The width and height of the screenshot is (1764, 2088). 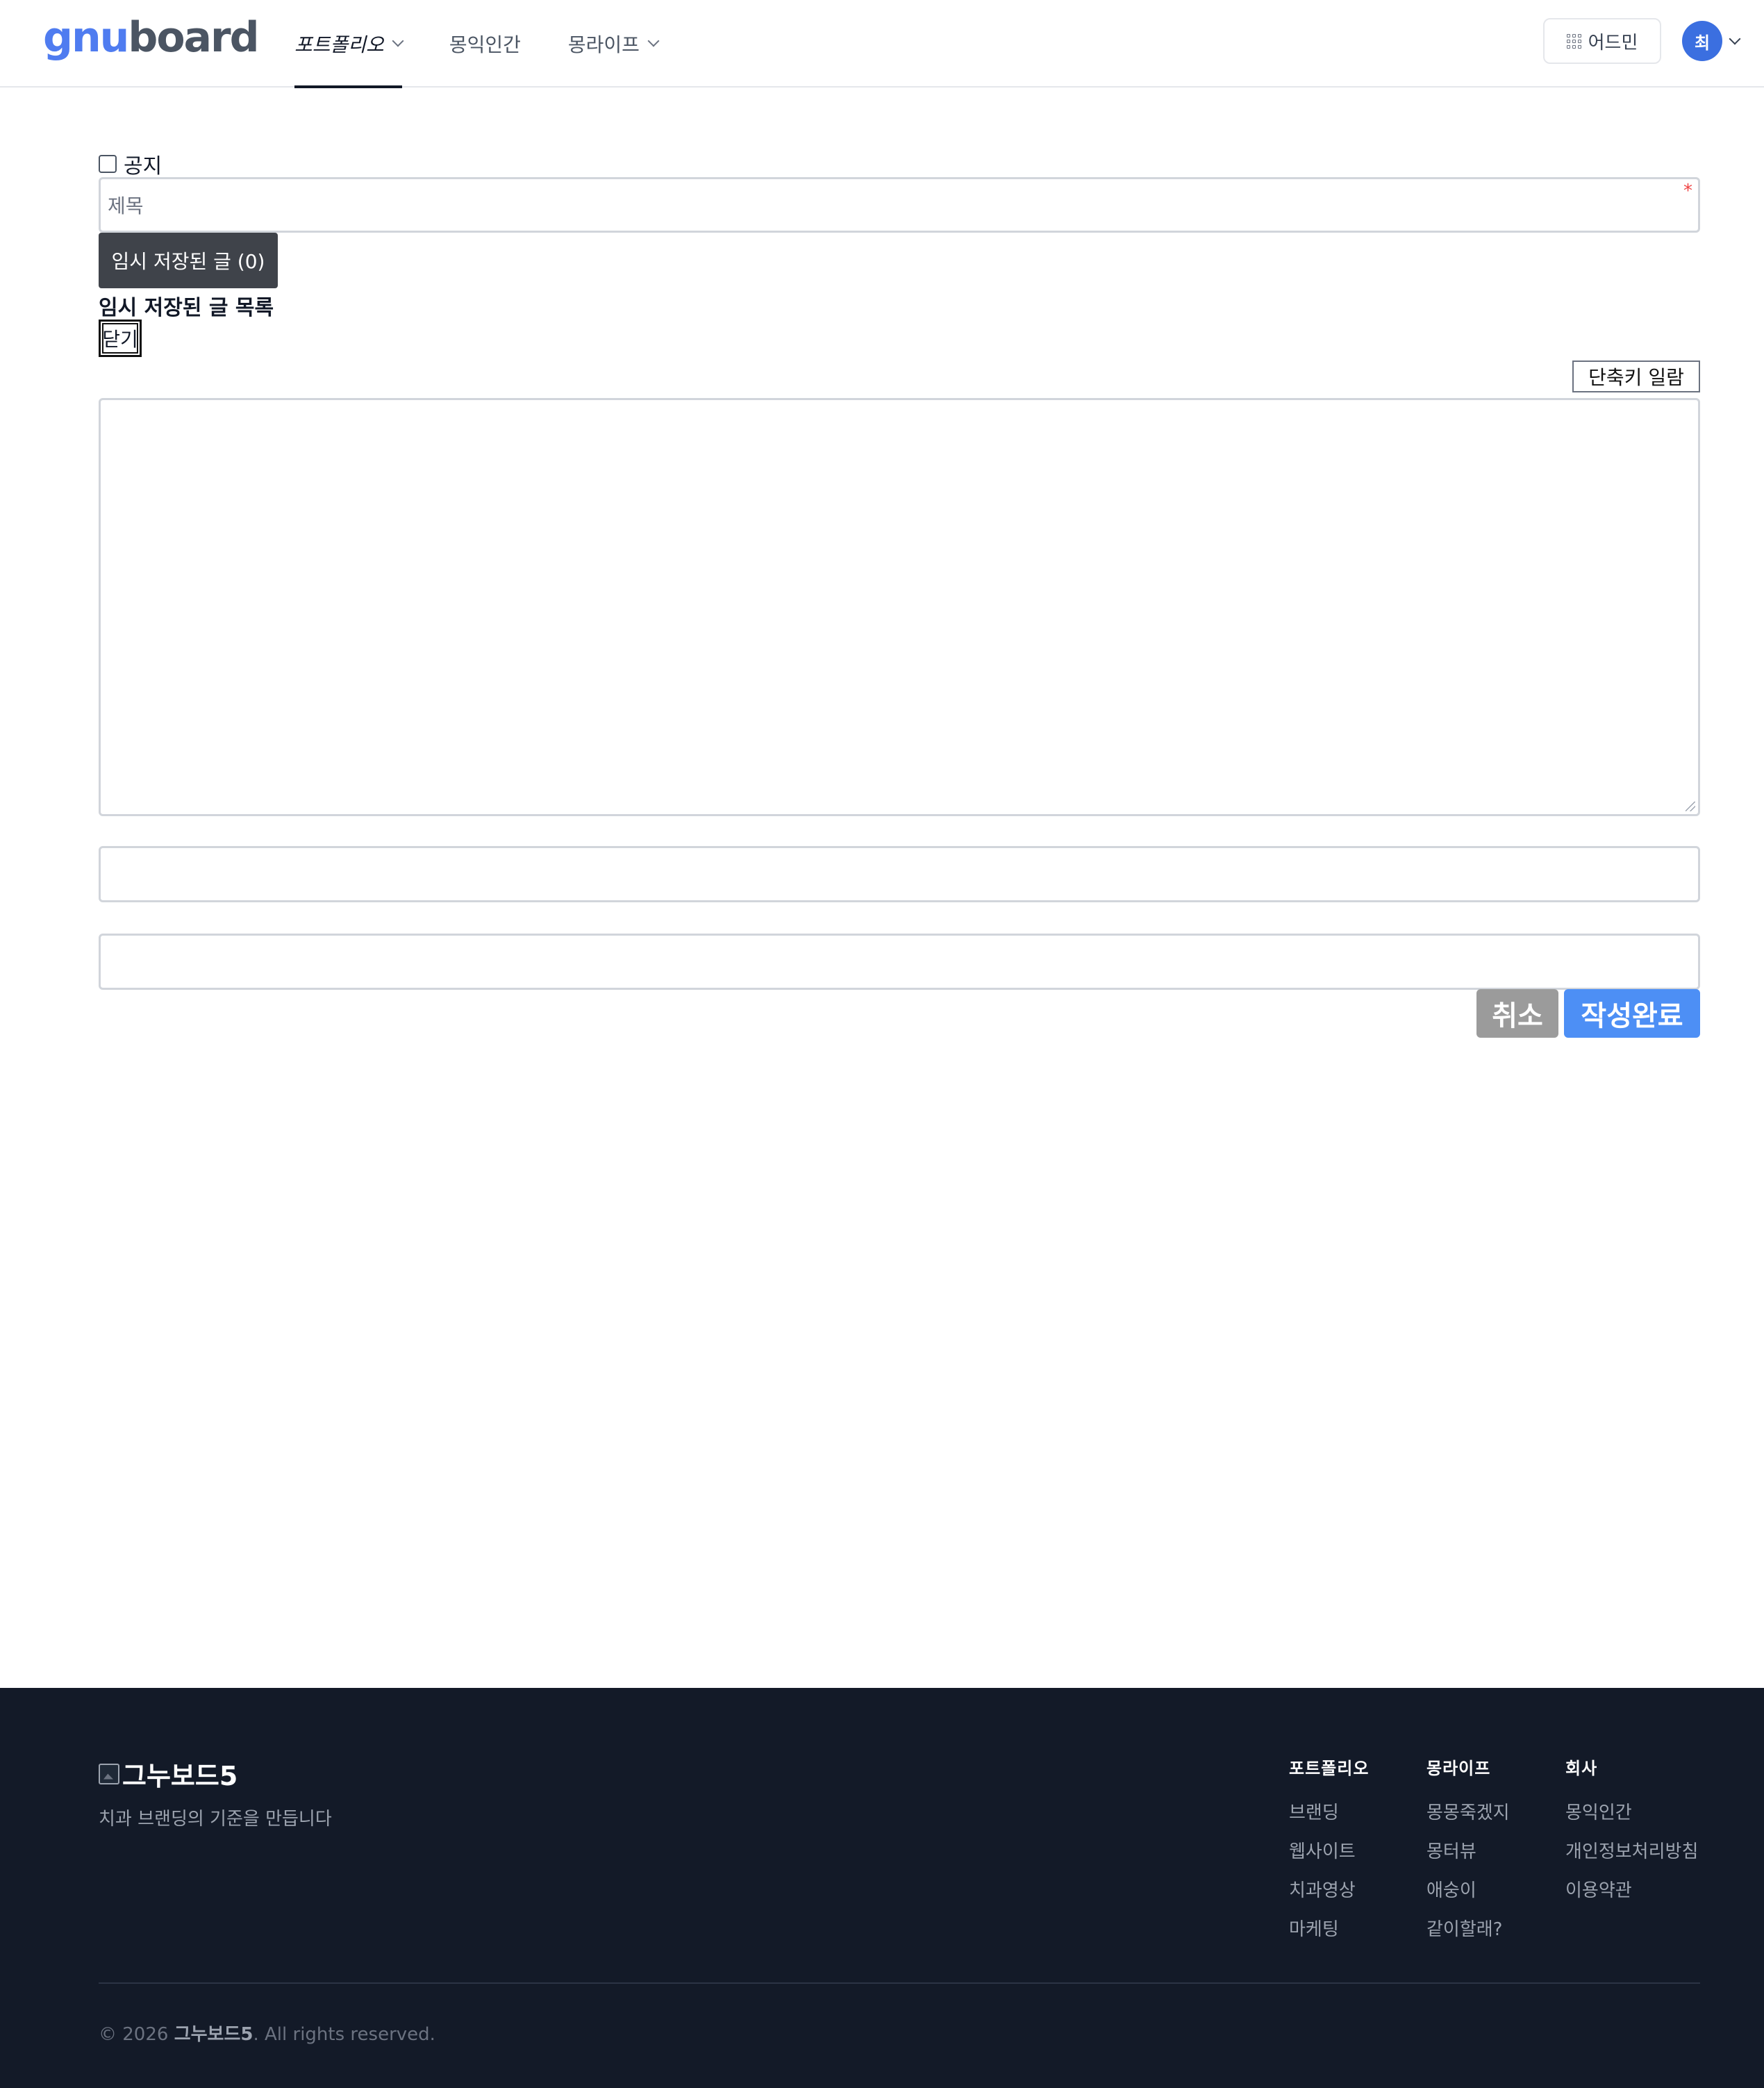 What do you see at coordinates (882, 44) in the screenshot?
I see `site-header: gnu board 포트폴리오 몽익인간 몽라이프 어드민 최` at bounding box center [882, 44].